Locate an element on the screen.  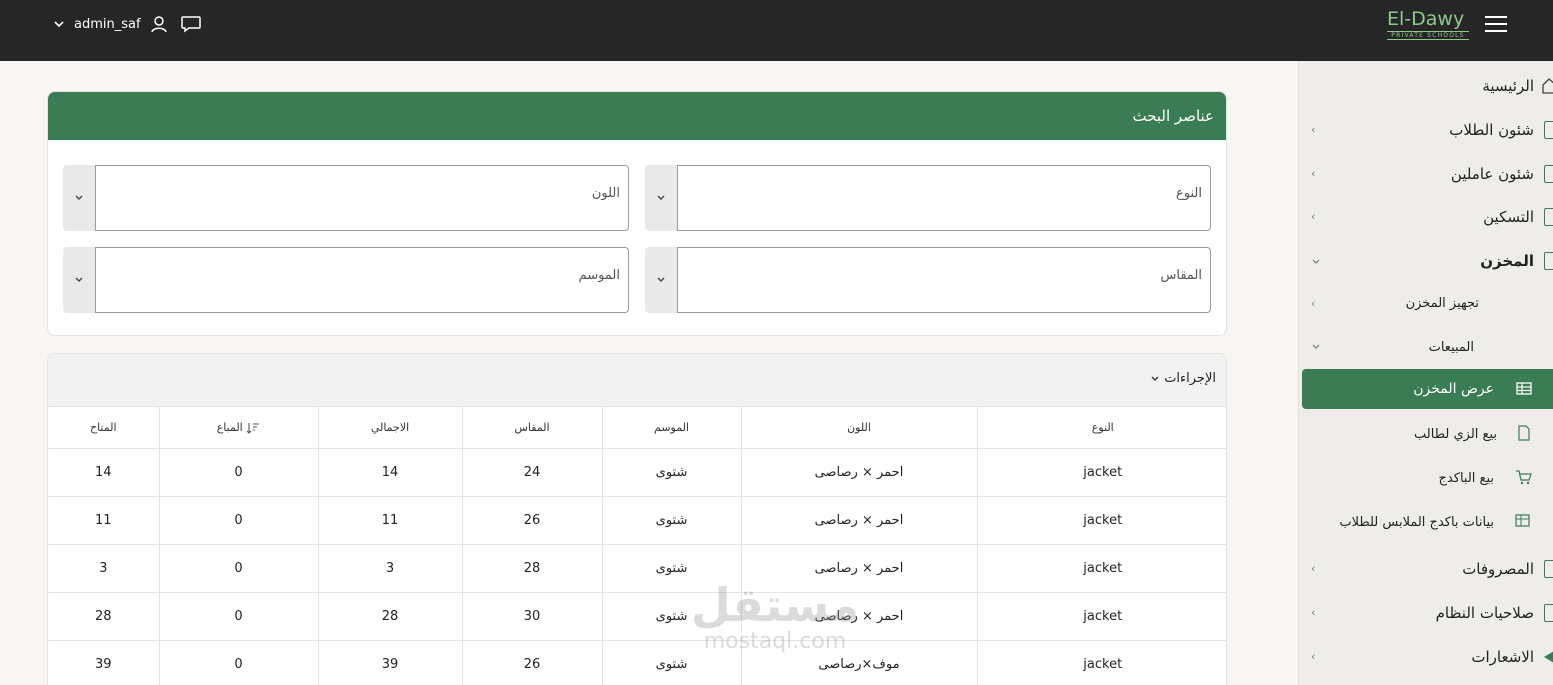
column-sold-label: المباع is located at coordinates (229, 427).